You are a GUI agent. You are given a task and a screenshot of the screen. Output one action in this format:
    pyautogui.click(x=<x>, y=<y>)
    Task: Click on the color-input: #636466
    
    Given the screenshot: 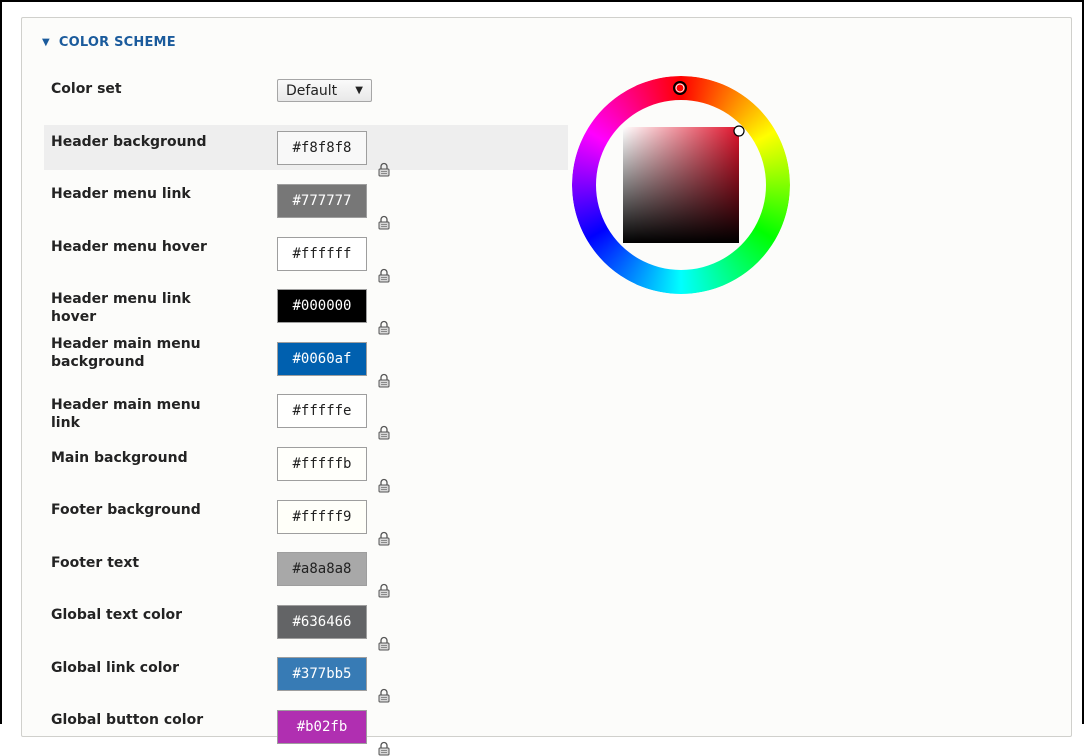 What is the action you would take?
    pyautogui.click(x=322, y=622)
    